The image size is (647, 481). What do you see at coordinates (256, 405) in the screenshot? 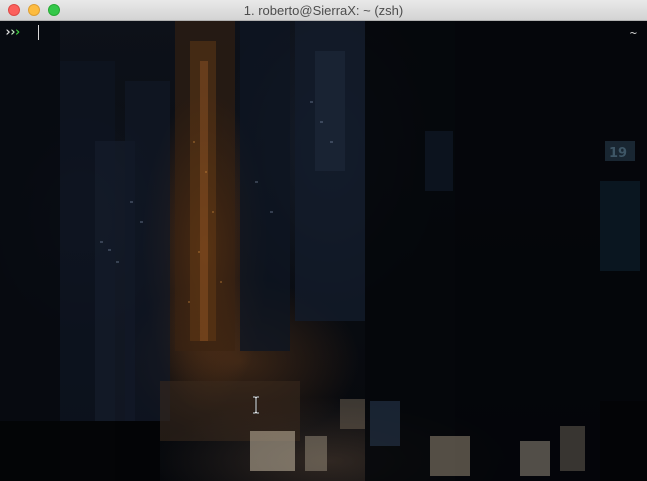
I see `i-beam-cursor-icon` at bounding box center [256, 405].